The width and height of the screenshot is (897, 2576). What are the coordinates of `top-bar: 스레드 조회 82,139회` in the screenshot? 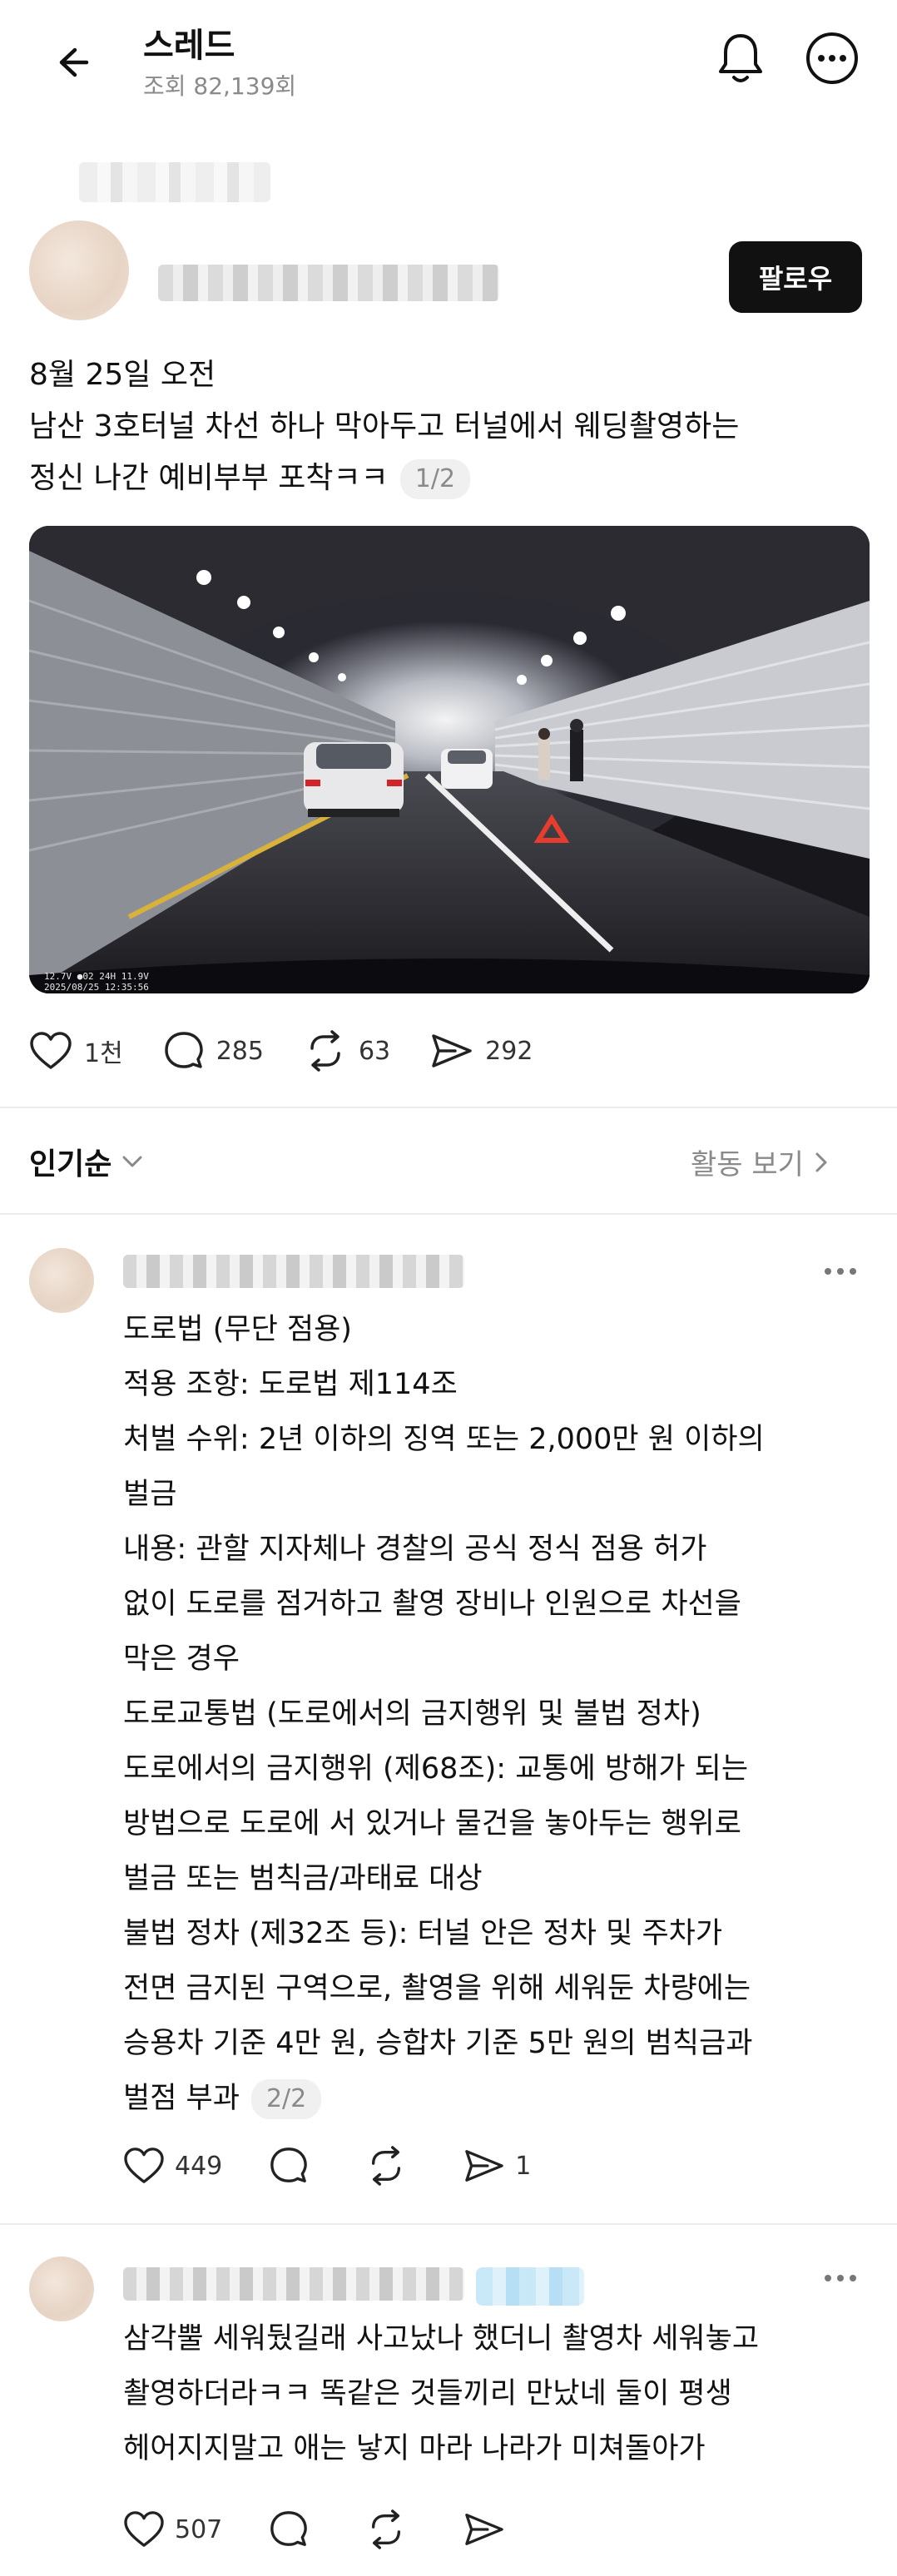 It's located at (448, 62).